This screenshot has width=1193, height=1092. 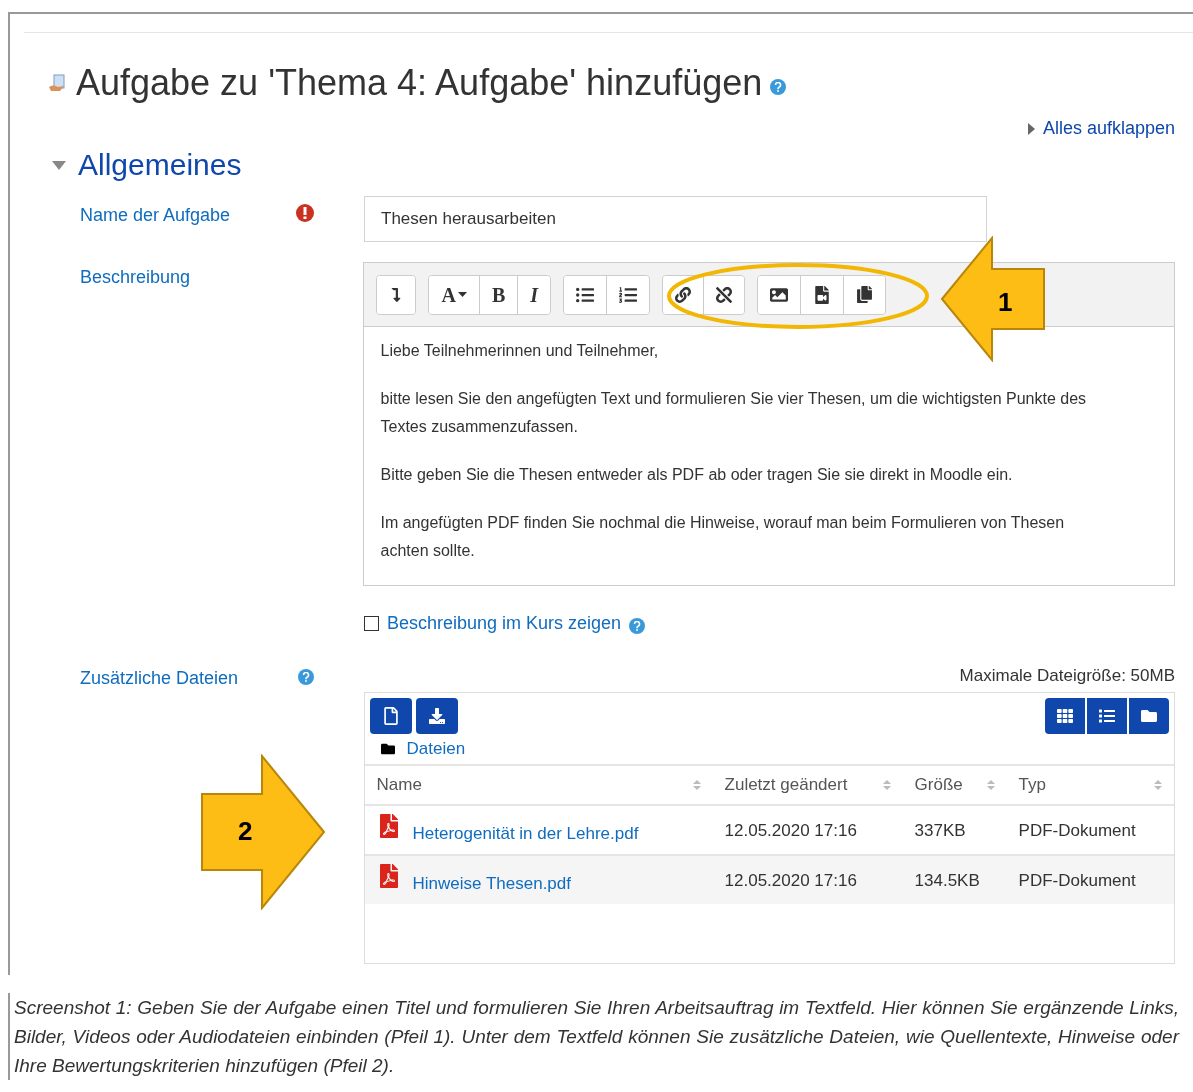 What do you see at coordinates (371, 623) in the screenshot?
I see `checkbox` at bounding box center [371, 623].